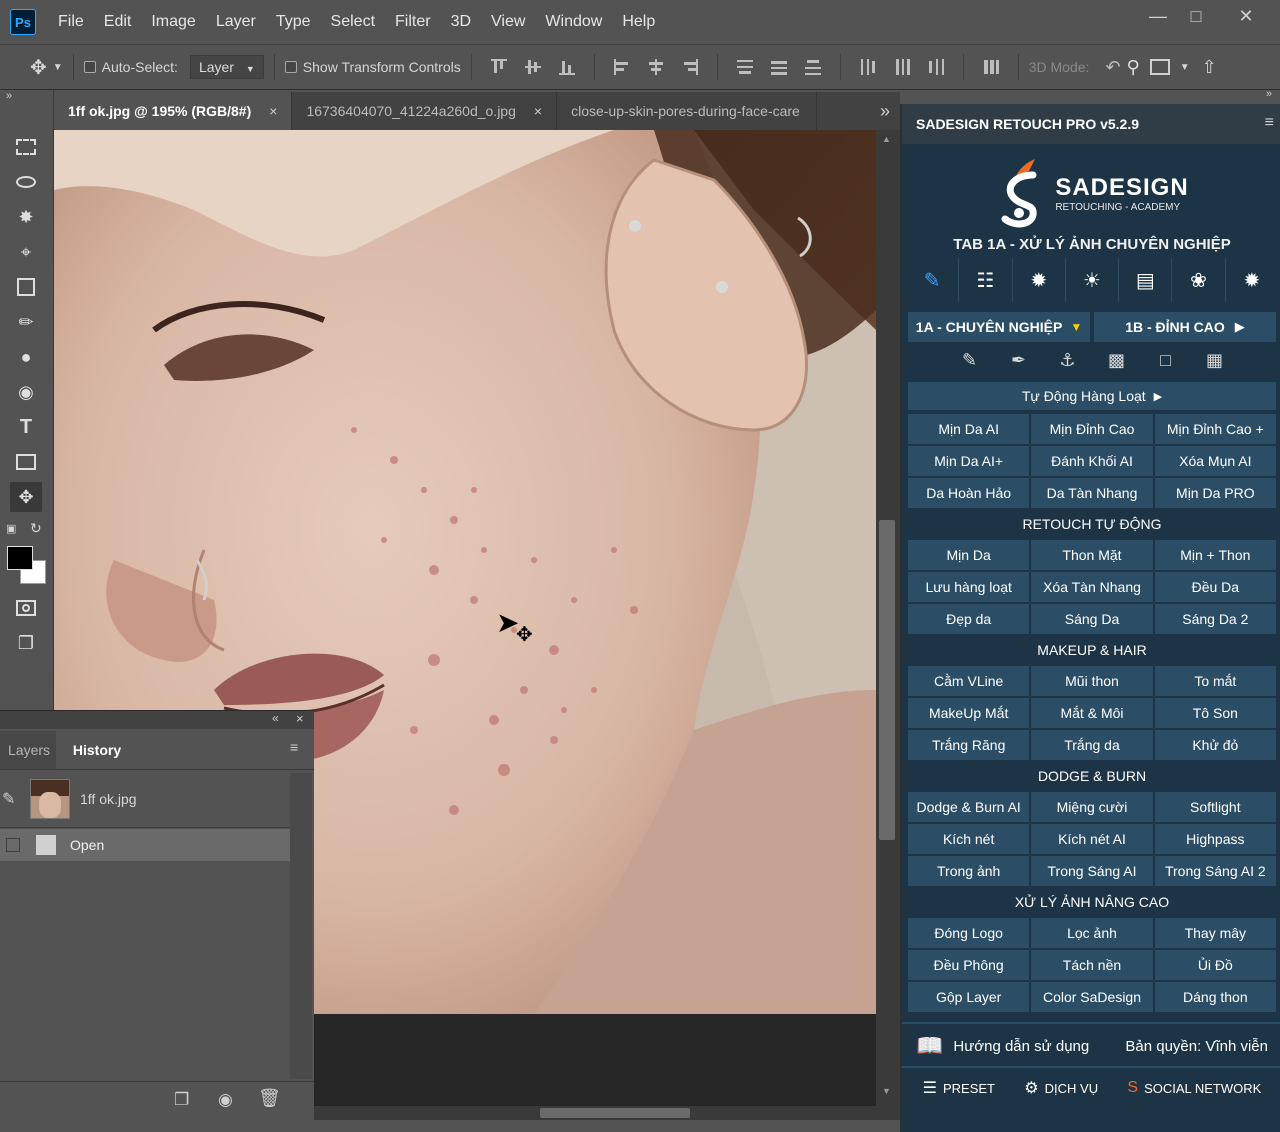 The image size is (1280, 1132). Describe the element at coordinates (1199, 280) in the screenshot. I see `color-circles-tab-icon: ❀` at that location.